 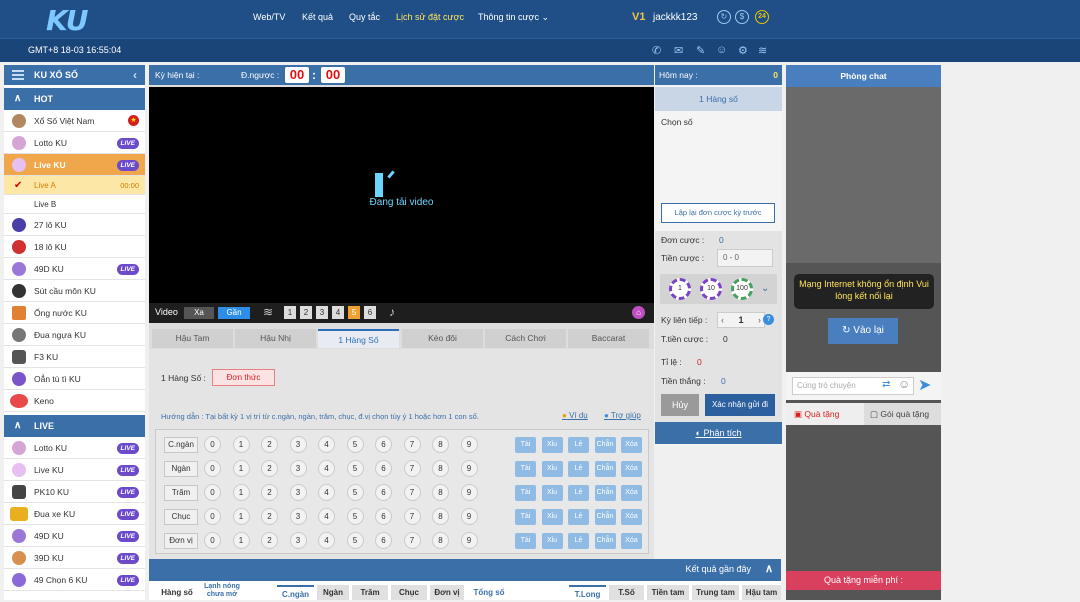 I want to click on row-label: C.ngàn, so click(x=181, y=445).